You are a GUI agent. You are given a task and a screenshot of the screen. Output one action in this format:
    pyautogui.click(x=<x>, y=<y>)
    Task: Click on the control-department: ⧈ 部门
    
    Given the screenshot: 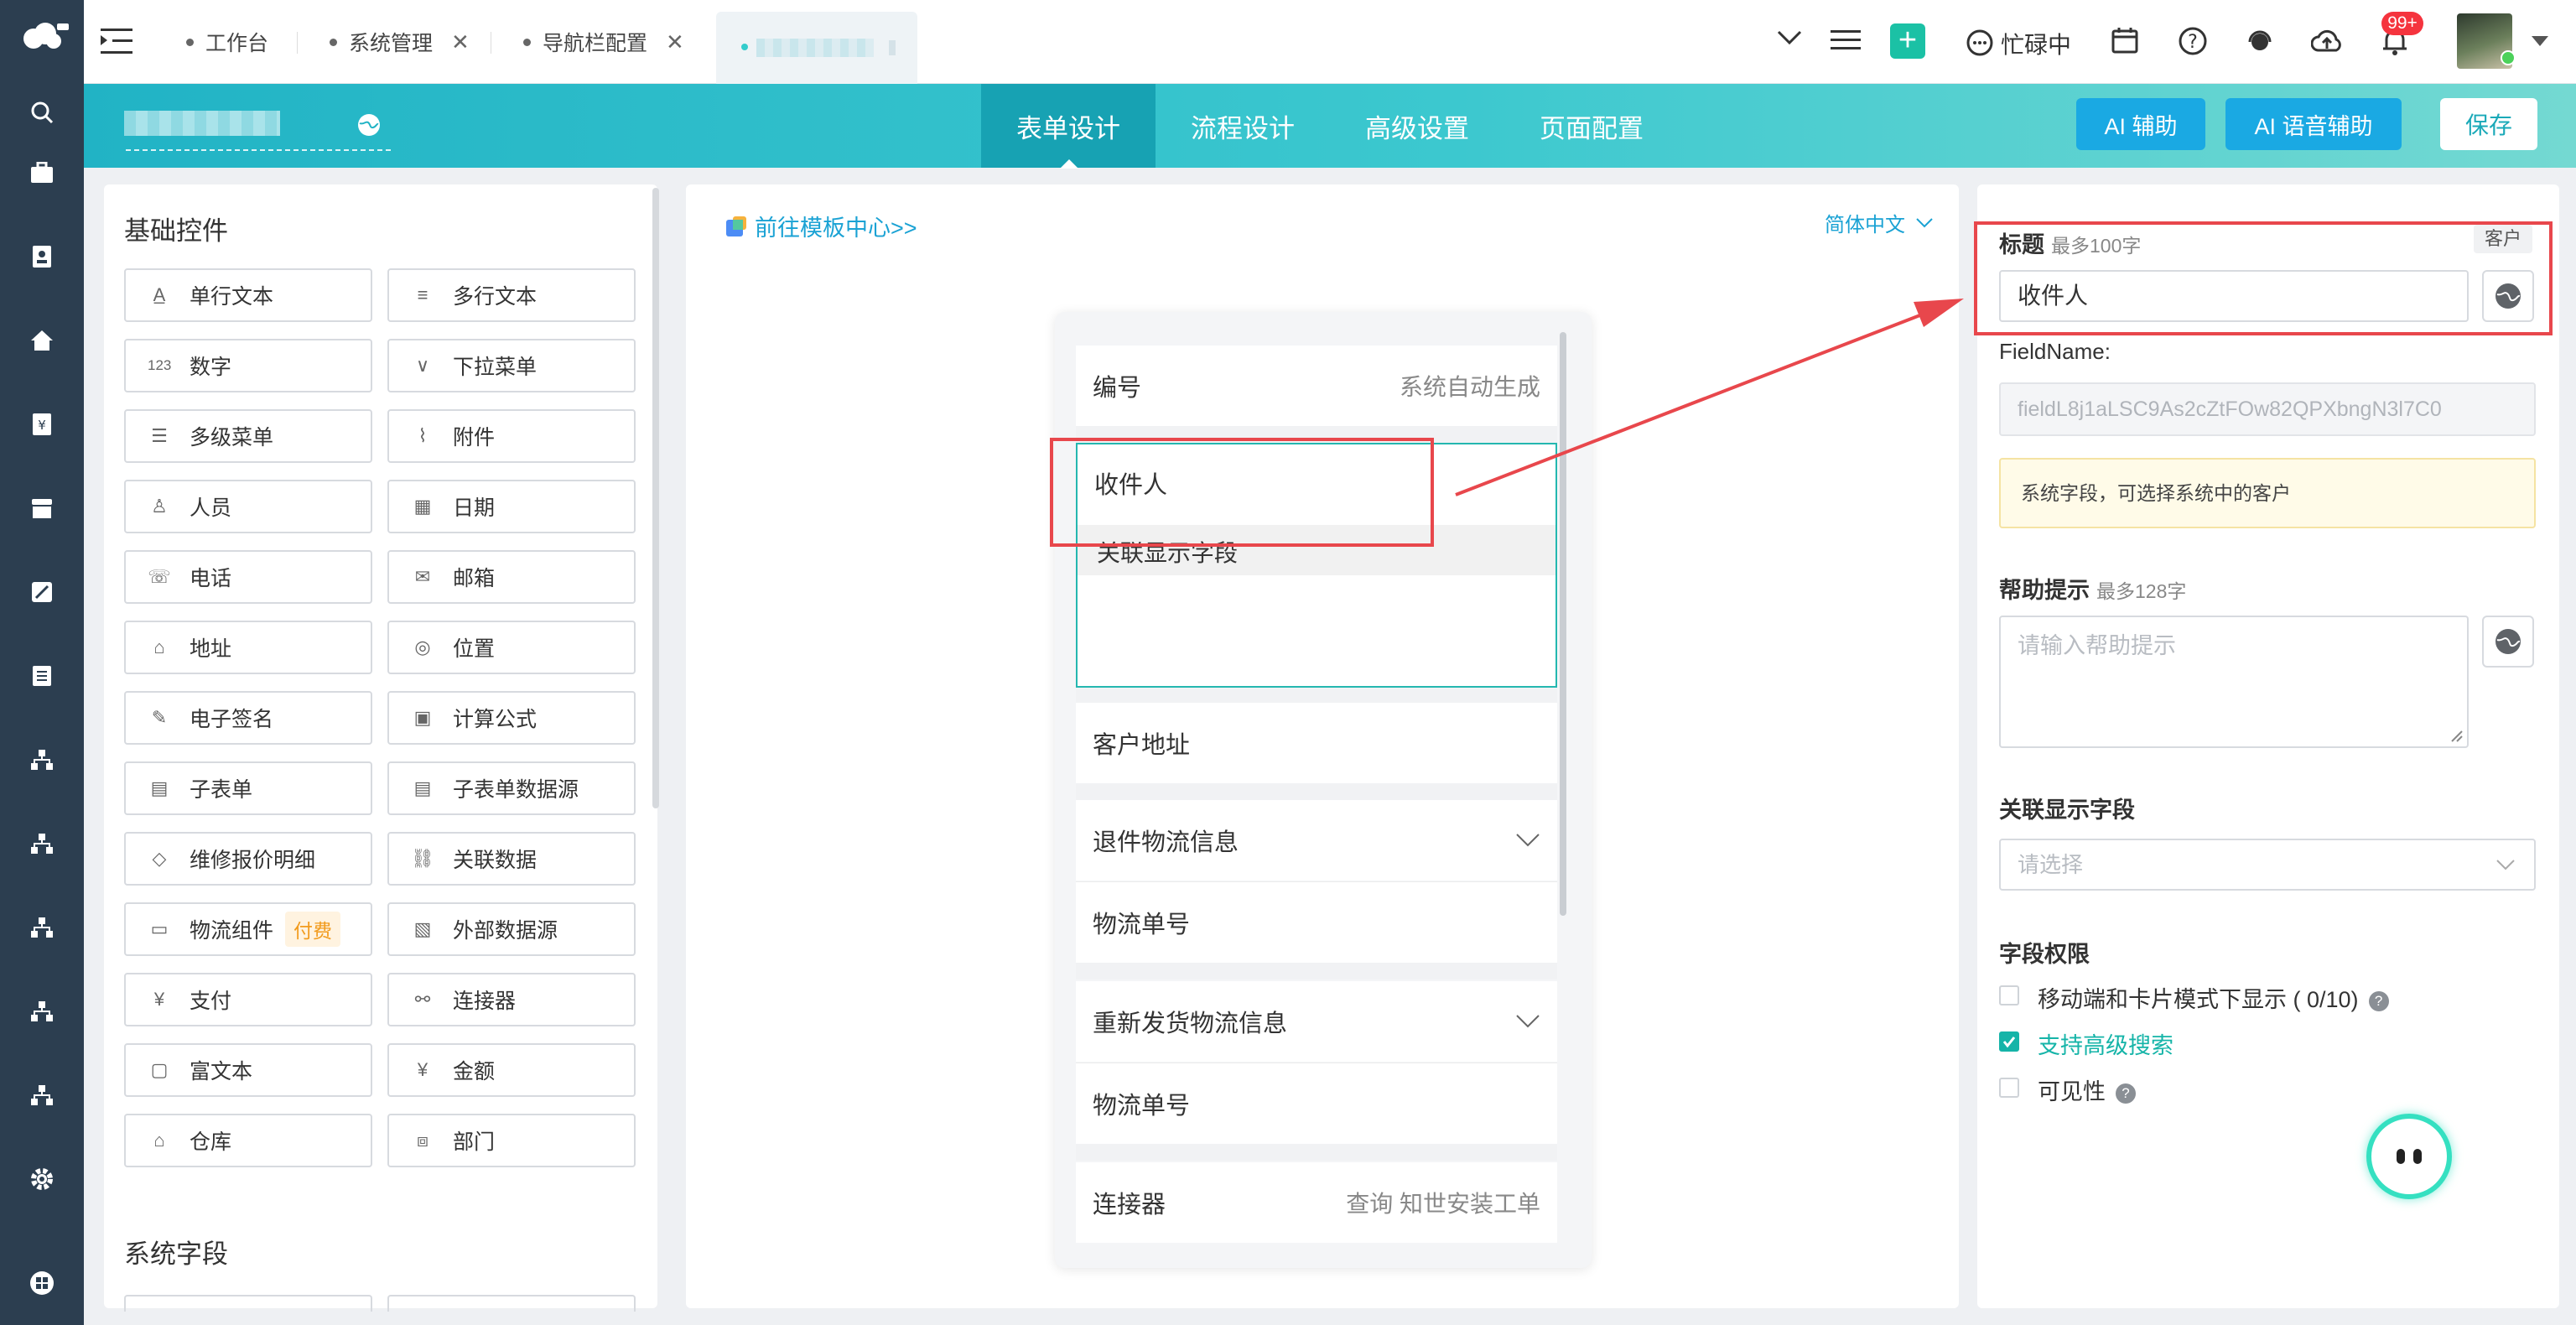 What is the action you would take?
    pyautogui.click(x=511, y=1140)
    